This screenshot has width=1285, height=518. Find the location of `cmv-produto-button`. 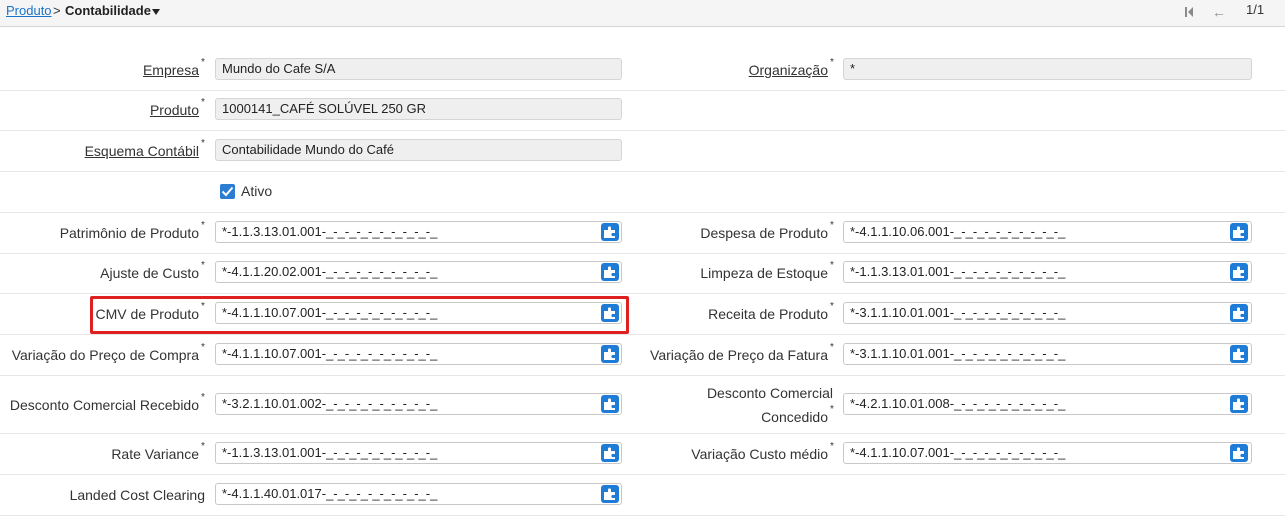

cmv-produto-button is located at coordinates (610, 313).